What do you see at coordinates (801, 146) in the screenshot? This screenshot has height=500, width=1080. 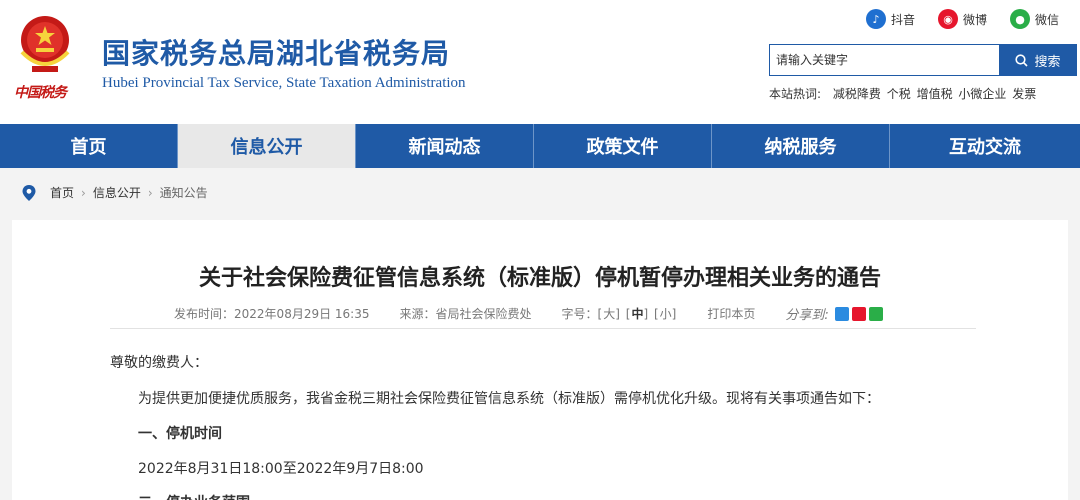 I see `nav-item-tax-service: 纳税服务` at bounding box center [801, 146].